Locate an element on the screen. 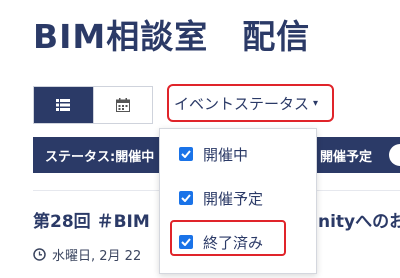 The image size is (400, 278). calendar-icon is located at coordinates (122, 105).